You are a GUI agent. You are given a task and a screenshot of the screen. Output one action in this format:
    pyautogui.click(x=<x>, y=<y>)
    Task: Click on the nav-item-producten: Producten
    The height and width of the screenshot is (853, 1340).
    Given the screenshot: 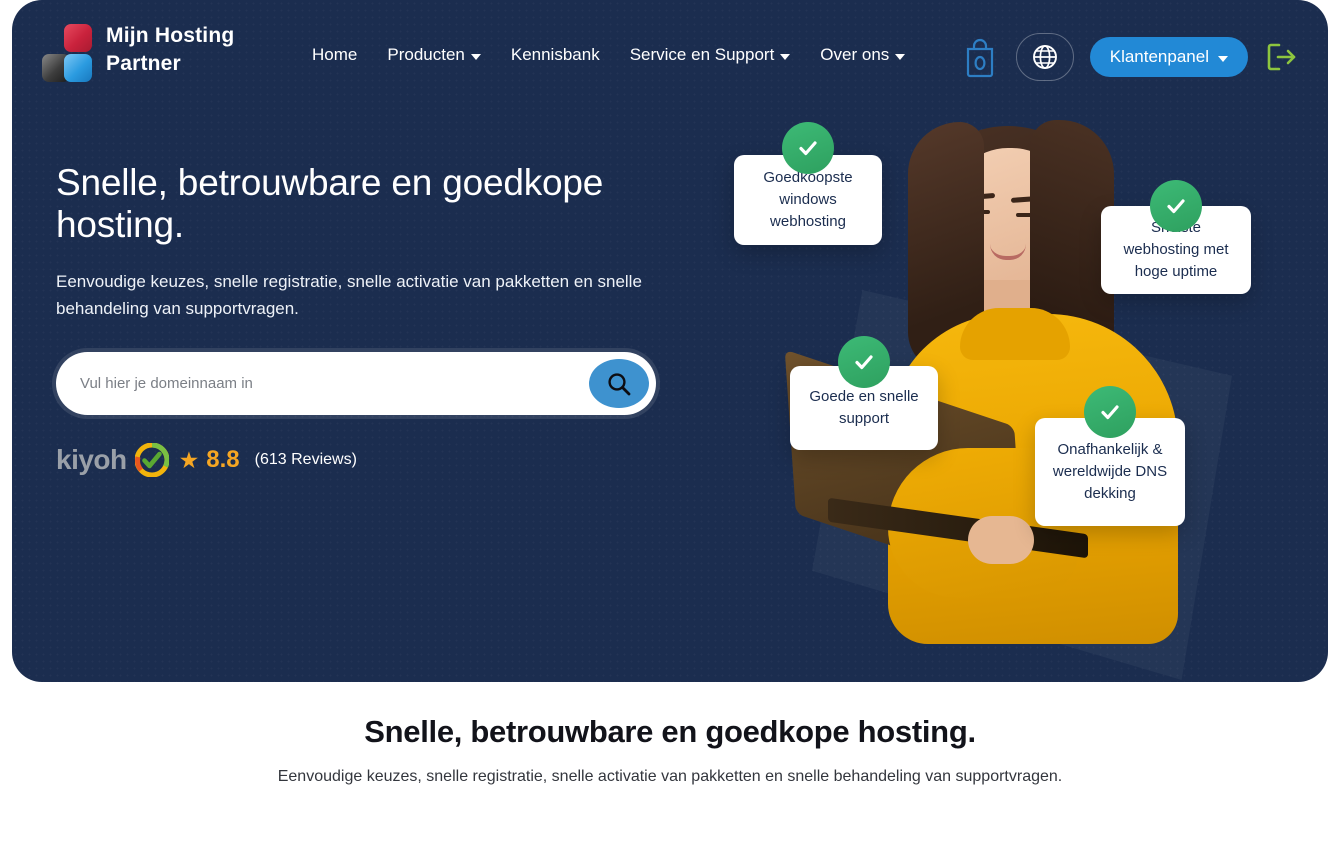 What is the action you would take?
    pyautogui.click(x=434, y=55)
    